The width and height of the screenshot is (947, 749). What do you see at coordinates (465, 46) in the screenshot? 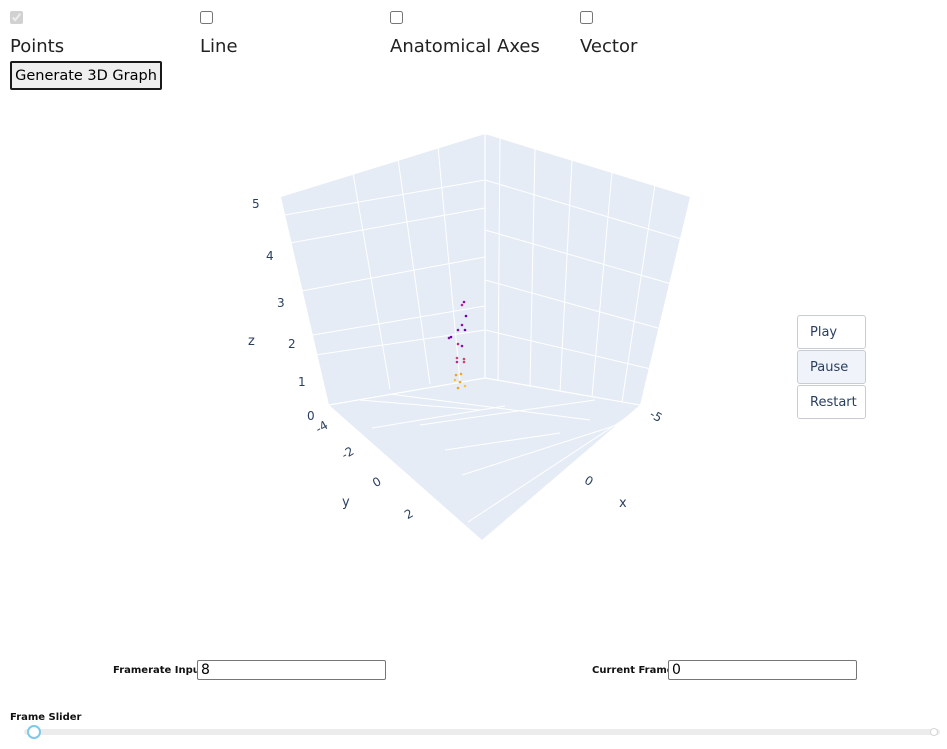
I see `anatomical-axes-label: Anatomical Axes` at bounding box center [465, 46].